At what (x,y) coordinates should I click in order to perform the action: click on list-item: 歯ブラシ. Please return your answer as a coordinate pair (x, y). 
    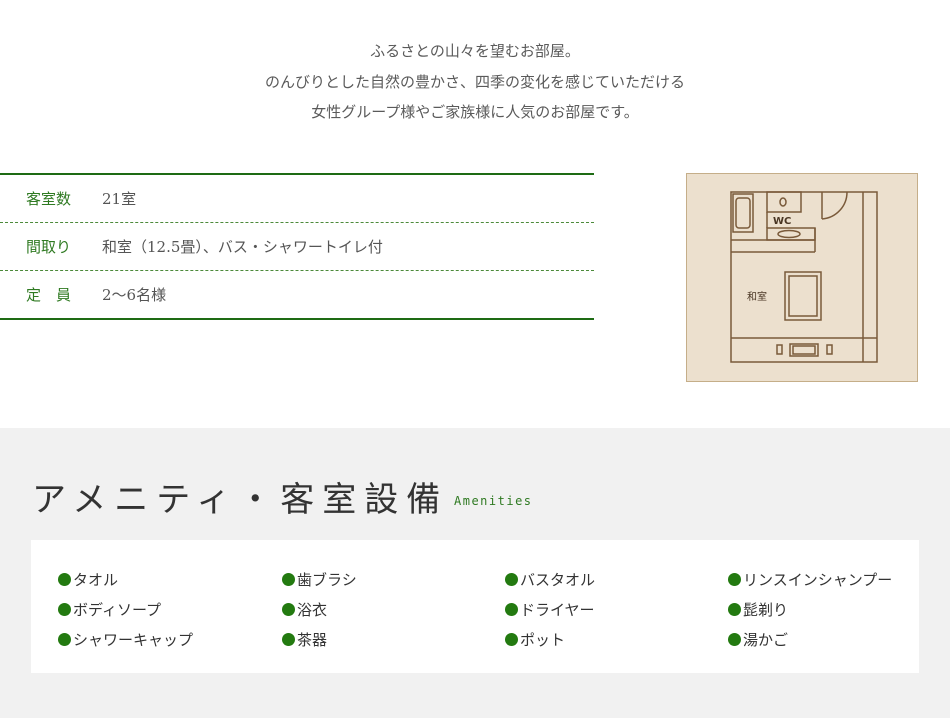
    Looking at the image, I should click on (319, 579).